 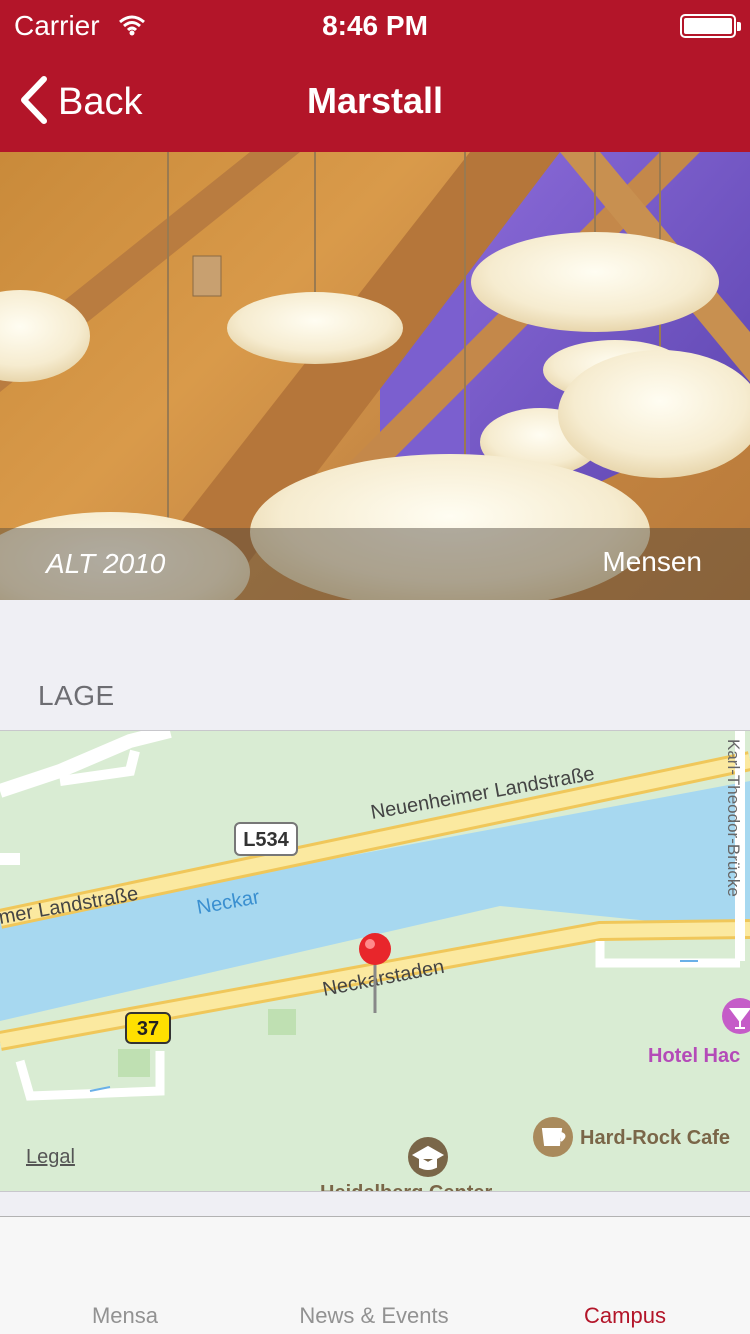 I want to click on page-title: Marstall, so click(x=375, y=100).